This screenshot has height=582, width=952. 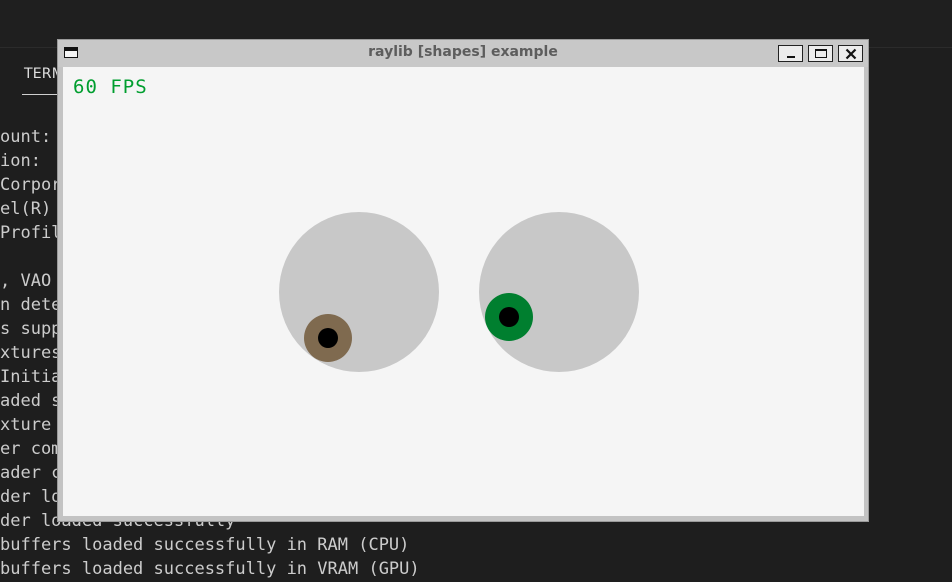 I want to click on window-title: raylib [shapes] example, so click(x=463, y=52).